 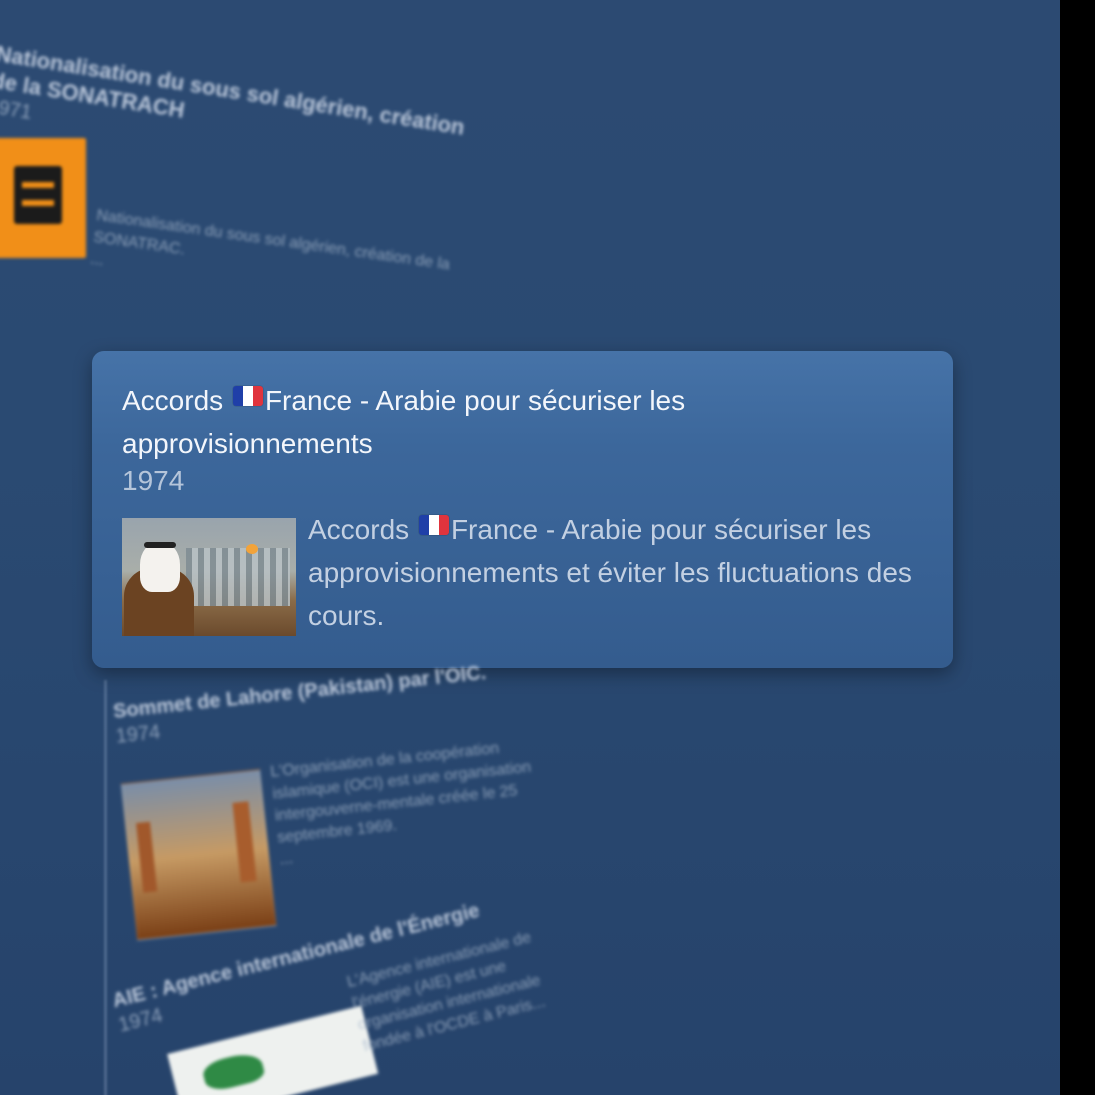 What do you see at coordinates (1077, 547) in the screenshot?
I see `screen-edge` at bounding box center [1077, 547].